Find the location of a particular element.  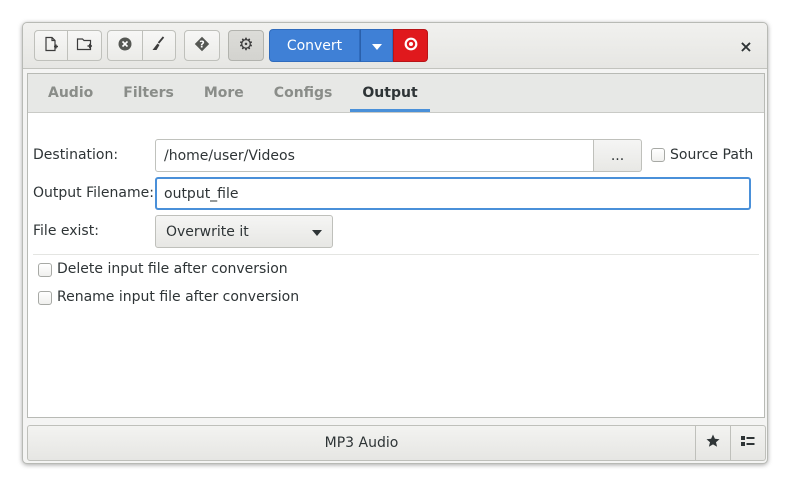

rename-input-checkbox is located at coordinates (45, 298).